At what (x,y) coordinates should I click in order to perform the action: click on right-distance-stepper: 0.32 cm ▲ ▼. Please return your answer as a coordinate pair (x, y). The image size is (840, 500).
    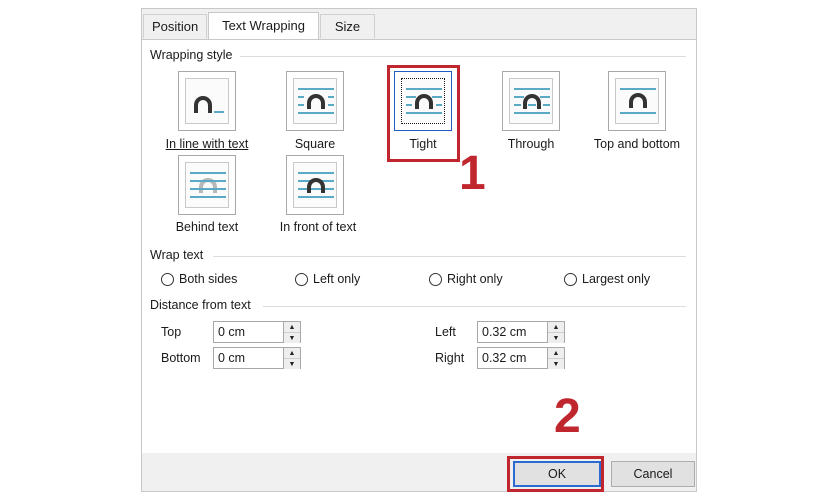
    Looking at the image, I should click on (521, 358).